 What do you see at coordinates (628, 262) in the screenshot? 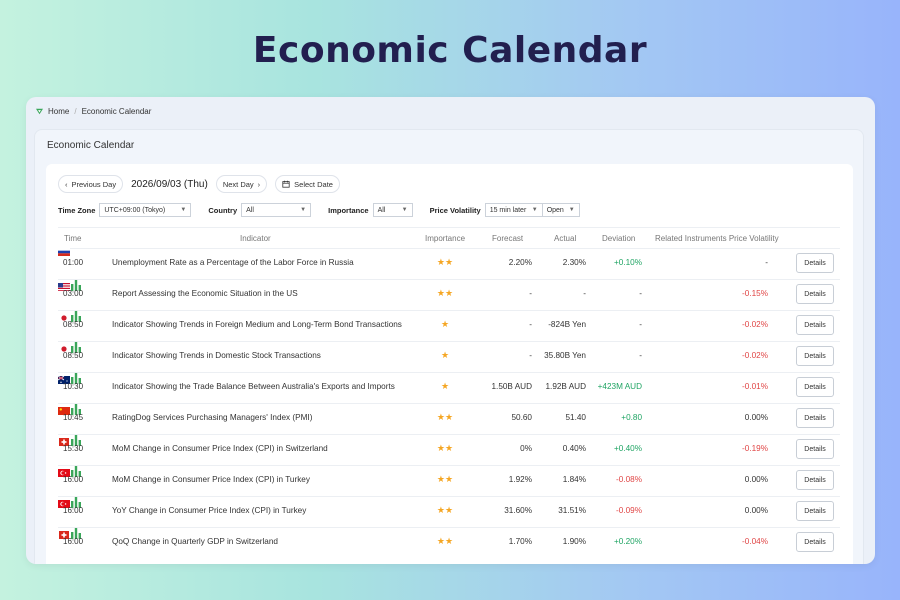
I see `row-deviation: +0.10%` at bounding box center [628, 262].